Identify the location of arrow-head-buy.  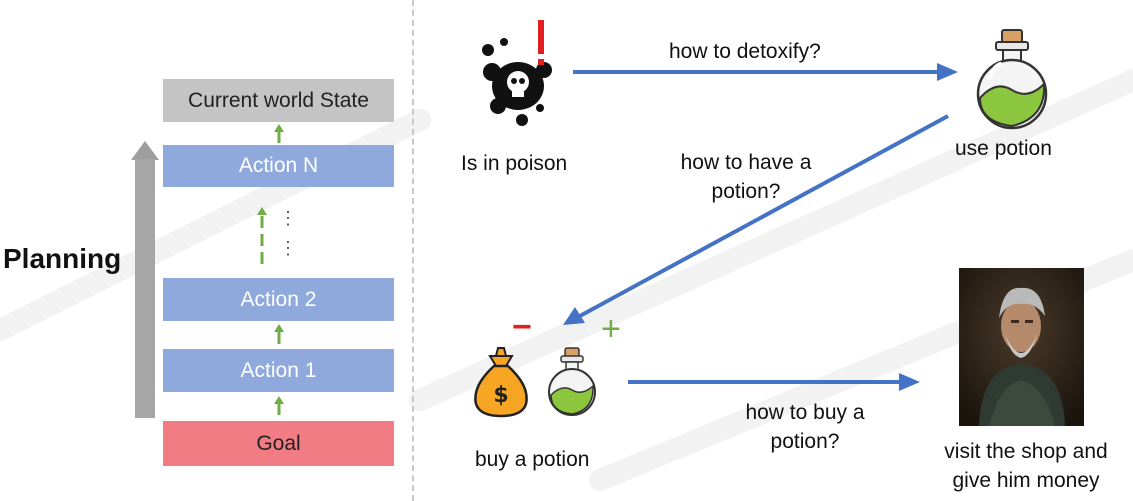
(909, 382).